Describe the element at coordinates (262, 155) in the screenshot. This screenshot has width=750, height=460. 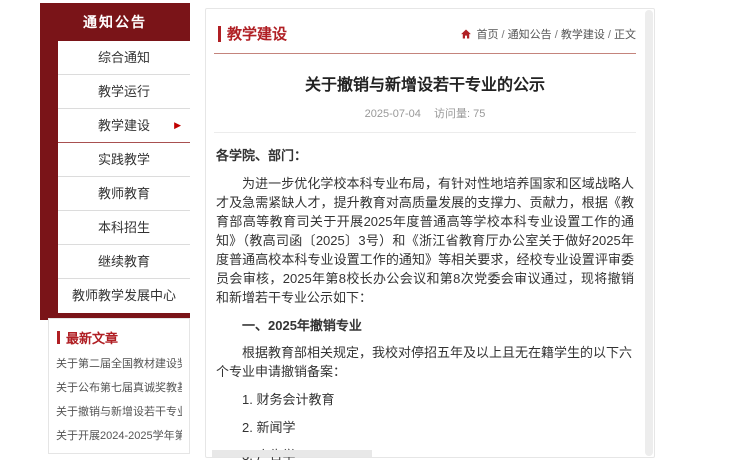
I see `article-salutation: 各学院、部门：` at that location.